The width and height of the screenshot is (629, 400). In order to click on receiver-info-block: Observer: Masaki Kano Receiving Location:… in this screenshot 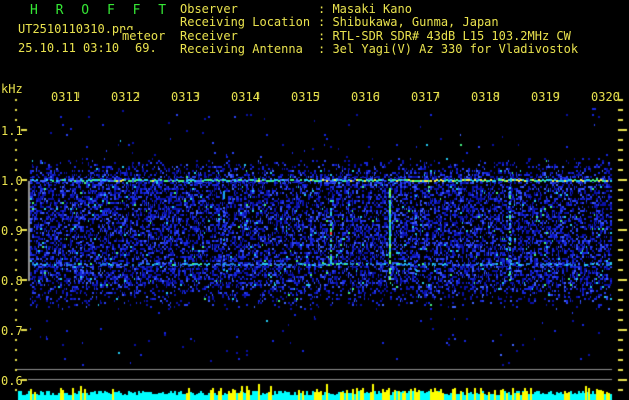, I will do `click(379, 29)`.